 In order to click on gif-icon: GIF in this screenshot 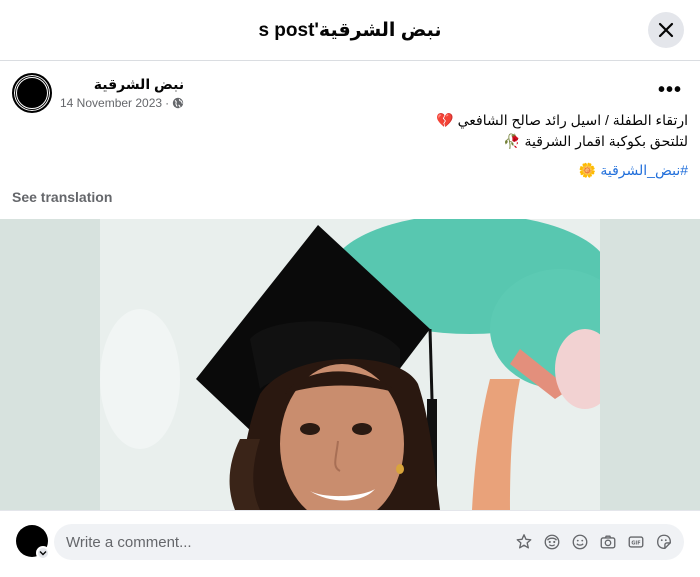, I will do `click(636, 542)`.